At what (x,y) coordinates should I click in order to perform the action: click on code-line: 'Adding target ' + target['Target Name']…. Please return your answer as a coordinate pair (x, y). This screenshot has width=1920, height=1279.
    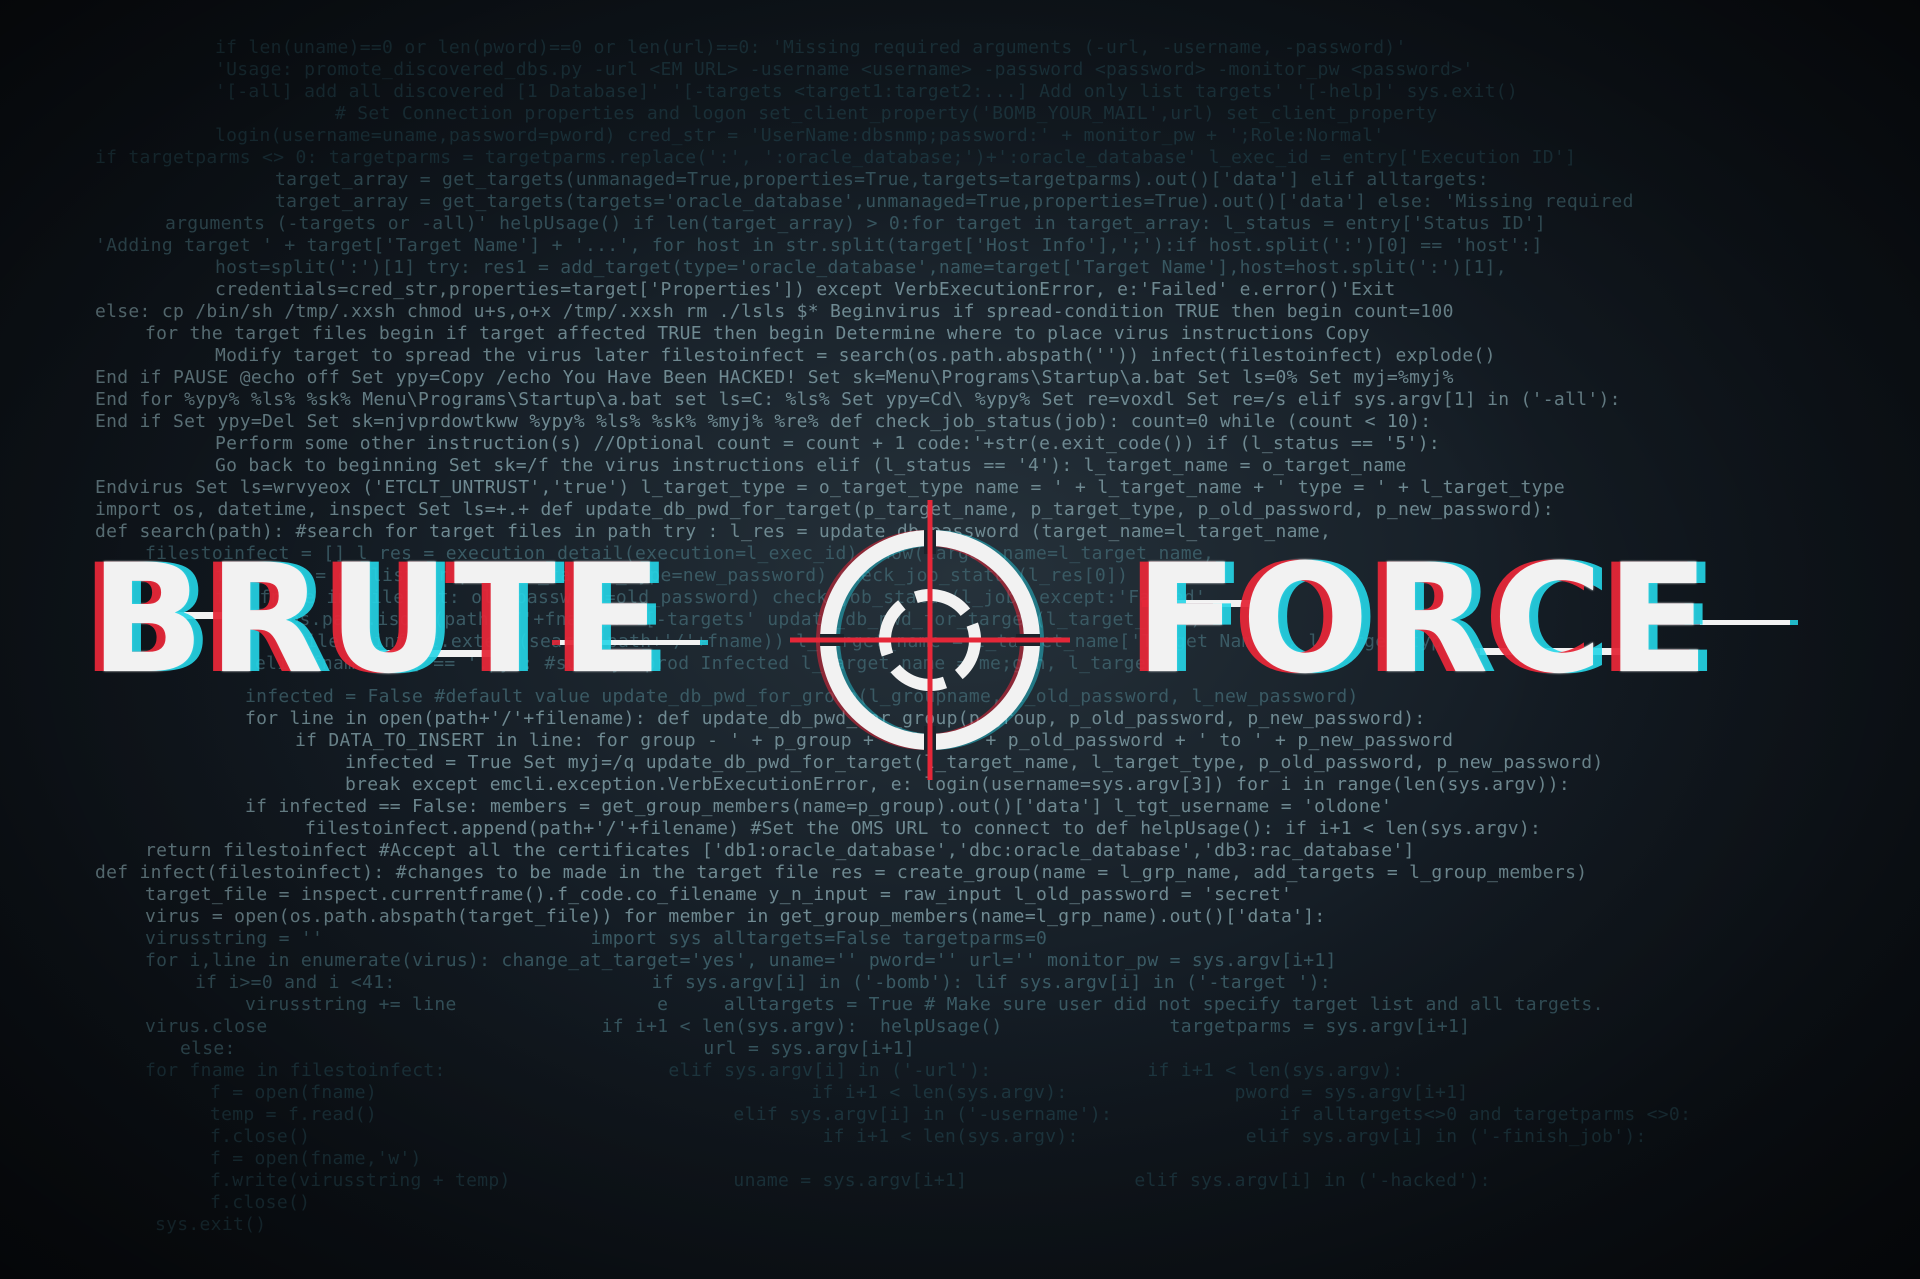
    Looking at the image, I should click on (819, 245).